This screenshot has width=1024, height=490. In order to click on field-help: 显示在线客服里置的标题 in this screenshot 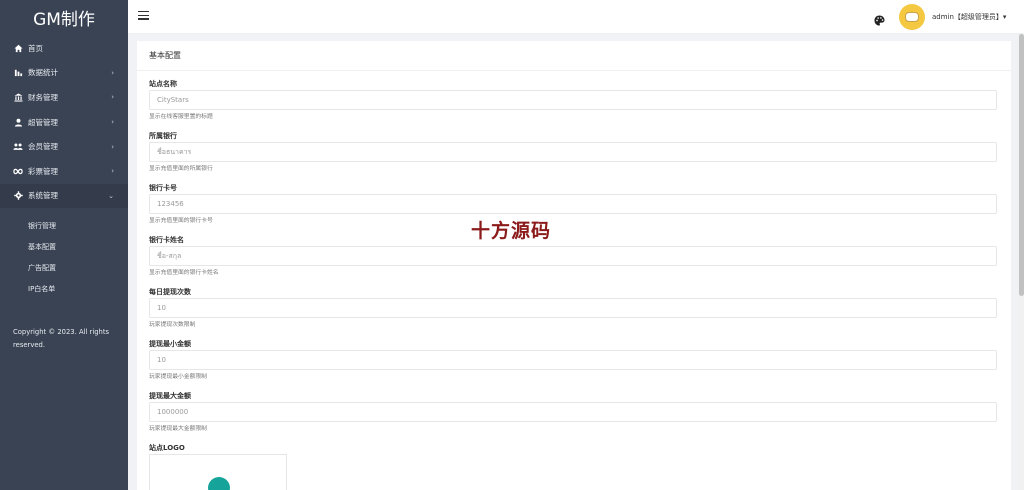, I will do `click(181, 117)`.